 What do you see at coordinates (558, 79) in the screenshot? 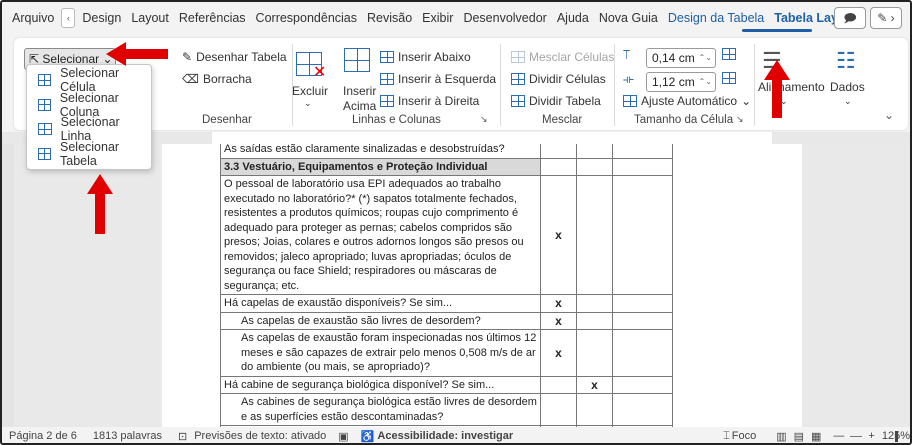
I see `dividir-celulas-button: Dividir Células` at bounding box center [558, 79].